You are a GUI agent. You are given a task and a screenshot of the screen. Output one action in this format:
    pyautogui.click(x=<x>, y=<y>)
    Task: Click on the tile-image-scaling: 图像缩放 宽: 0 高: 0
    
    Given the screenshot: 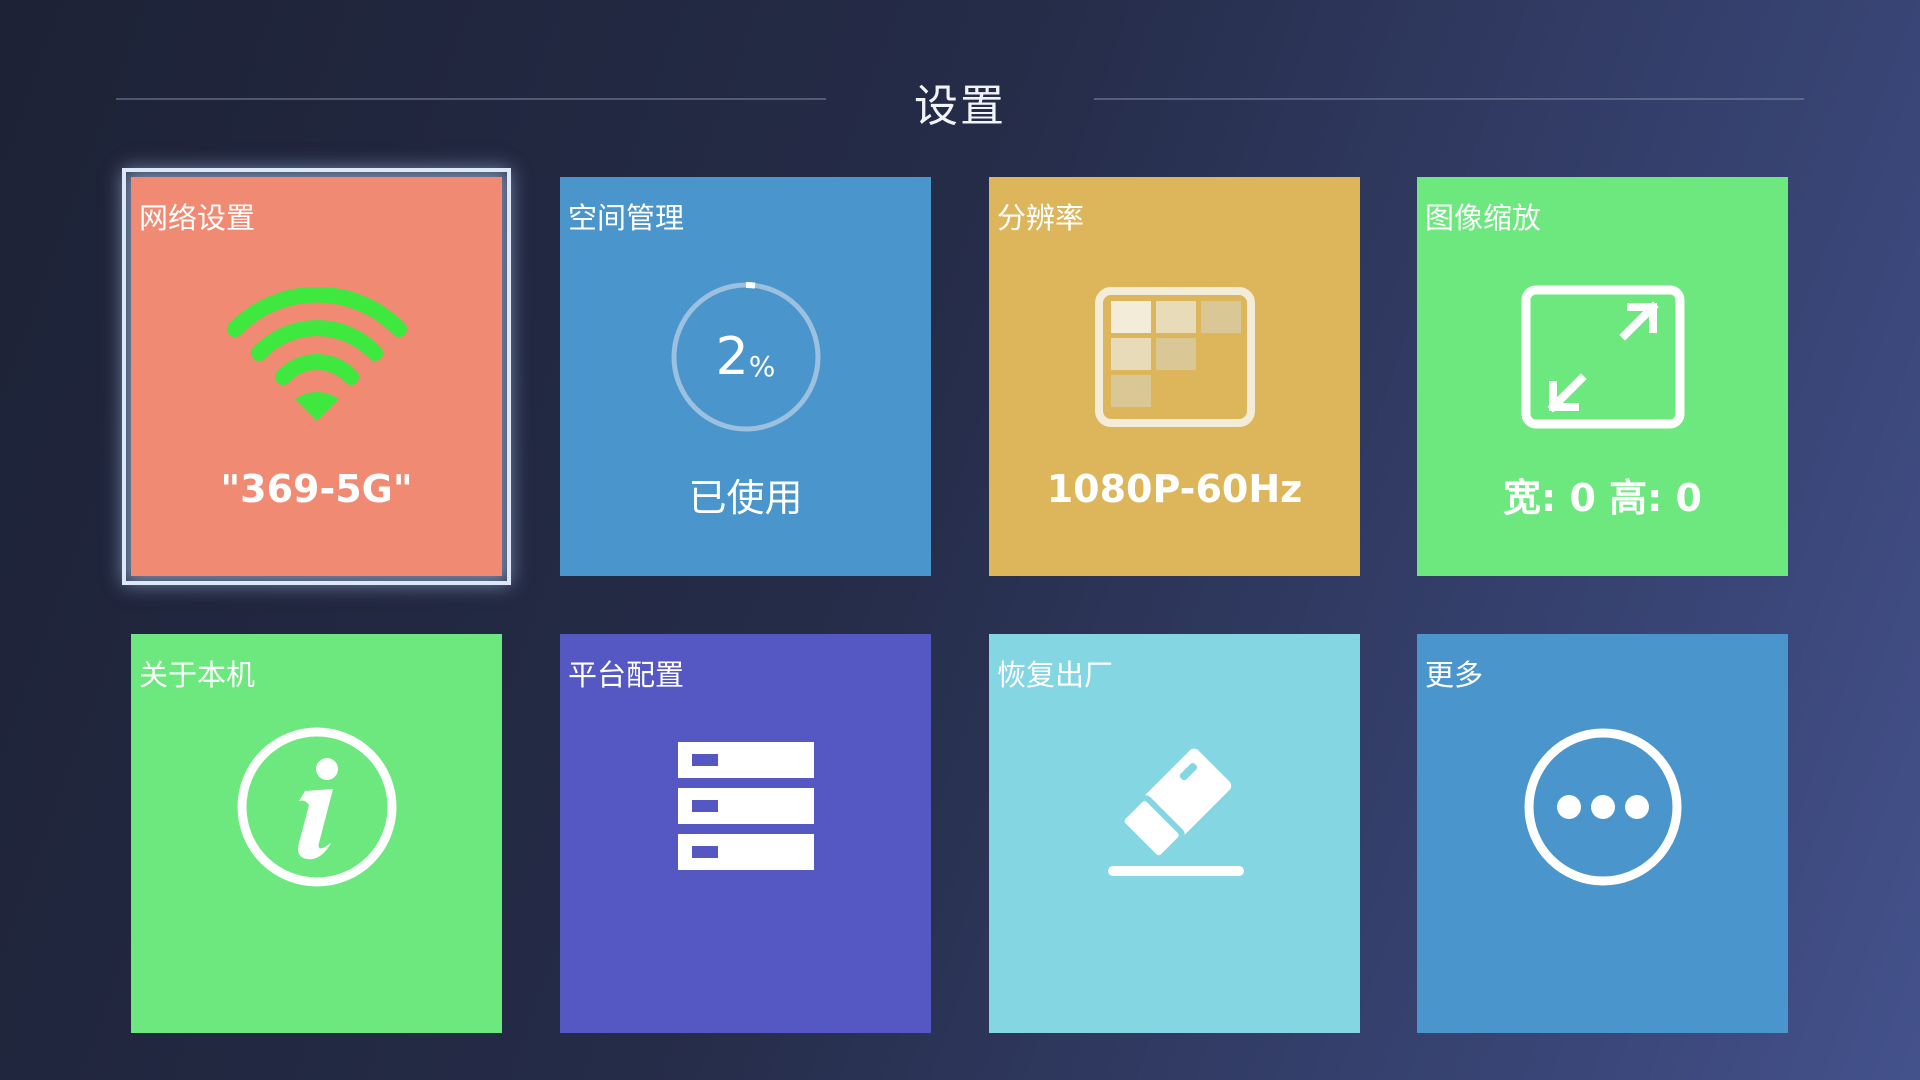 What is the action you would take?
    pyautogui.click(x=1602, y=376)
    